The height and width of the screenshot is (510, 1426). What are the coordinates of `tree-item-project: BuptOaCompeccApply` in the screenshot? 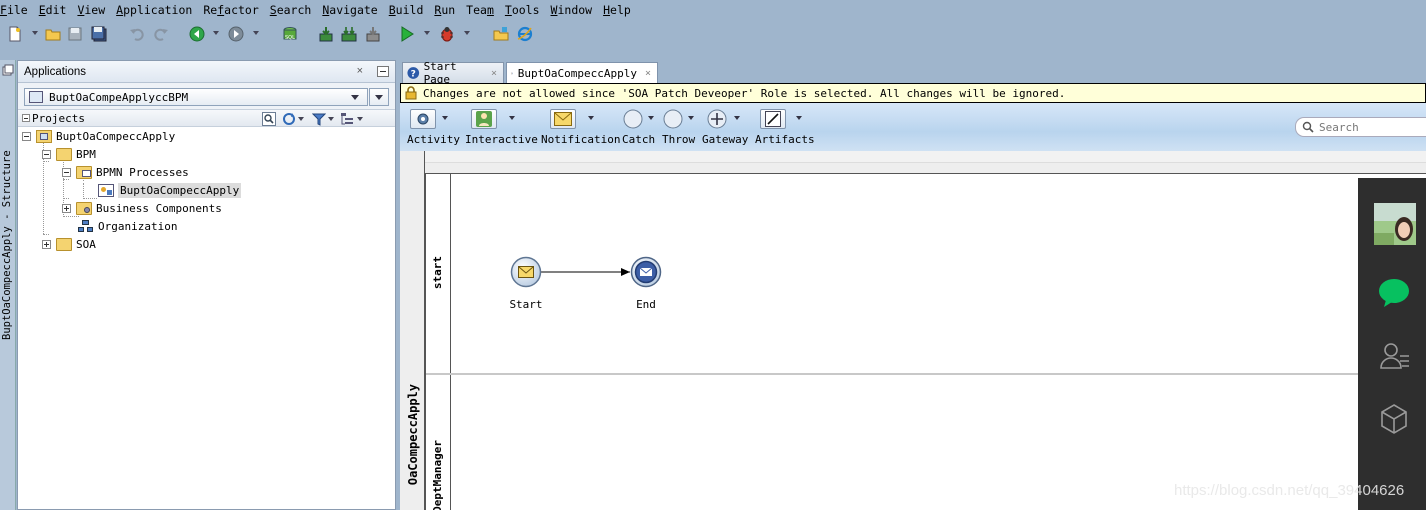 It's located at (98, 136).